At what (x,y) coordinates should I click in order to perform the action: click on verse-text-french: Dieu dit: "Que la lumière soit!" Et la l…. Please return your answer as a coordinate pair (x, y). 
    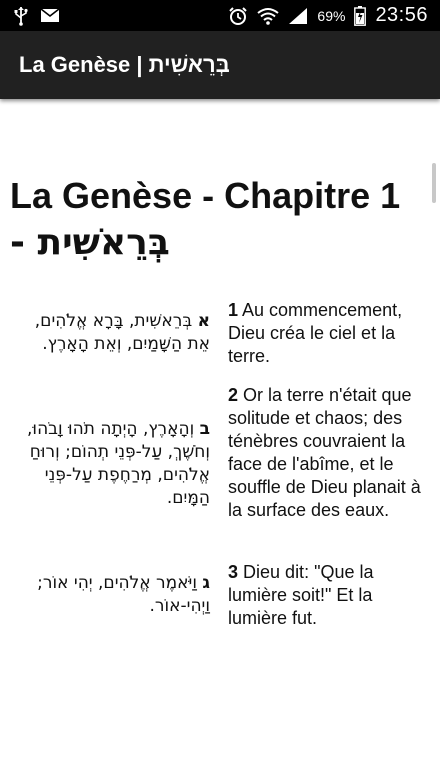
    Looking at the image, I should click on (301, 595).